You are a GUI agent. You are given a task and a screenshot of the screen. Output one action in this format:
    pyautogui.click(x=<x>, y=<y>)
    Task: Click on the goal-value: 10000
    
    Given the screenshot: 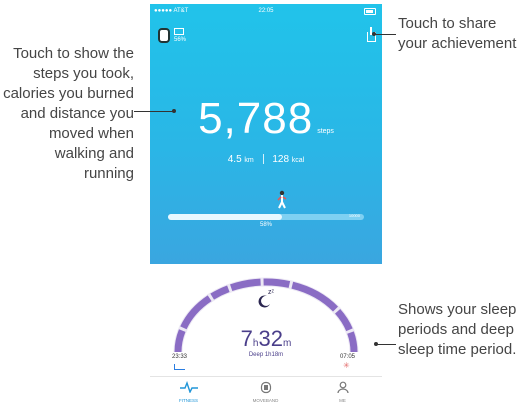 What is the action you would take?
    pyautogui.click(x=354, y=215)
    